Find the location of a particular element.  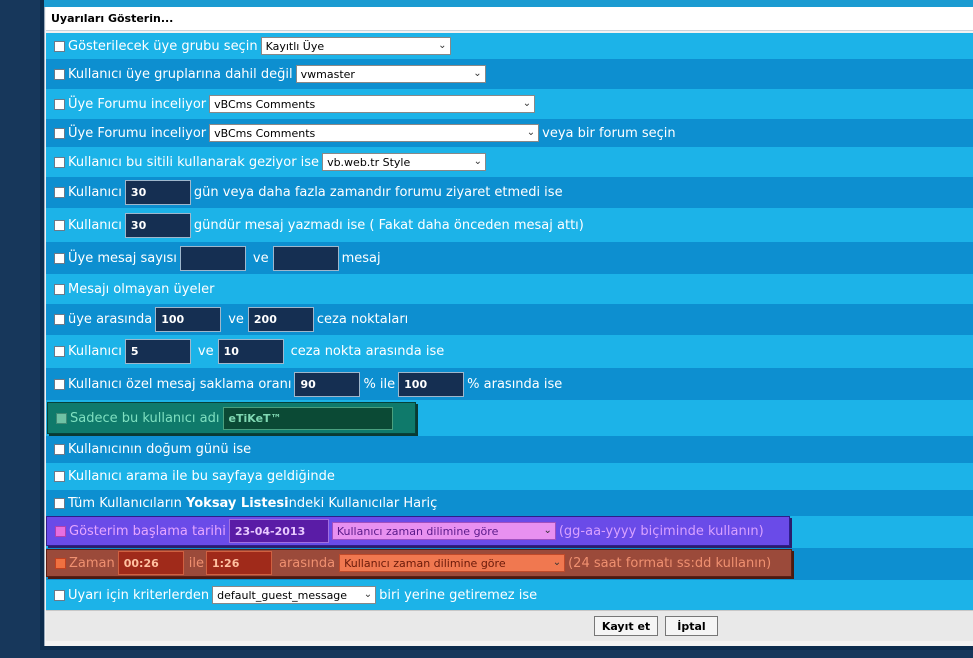

infraction-points-checkbox is located at coordinates (59, 319).